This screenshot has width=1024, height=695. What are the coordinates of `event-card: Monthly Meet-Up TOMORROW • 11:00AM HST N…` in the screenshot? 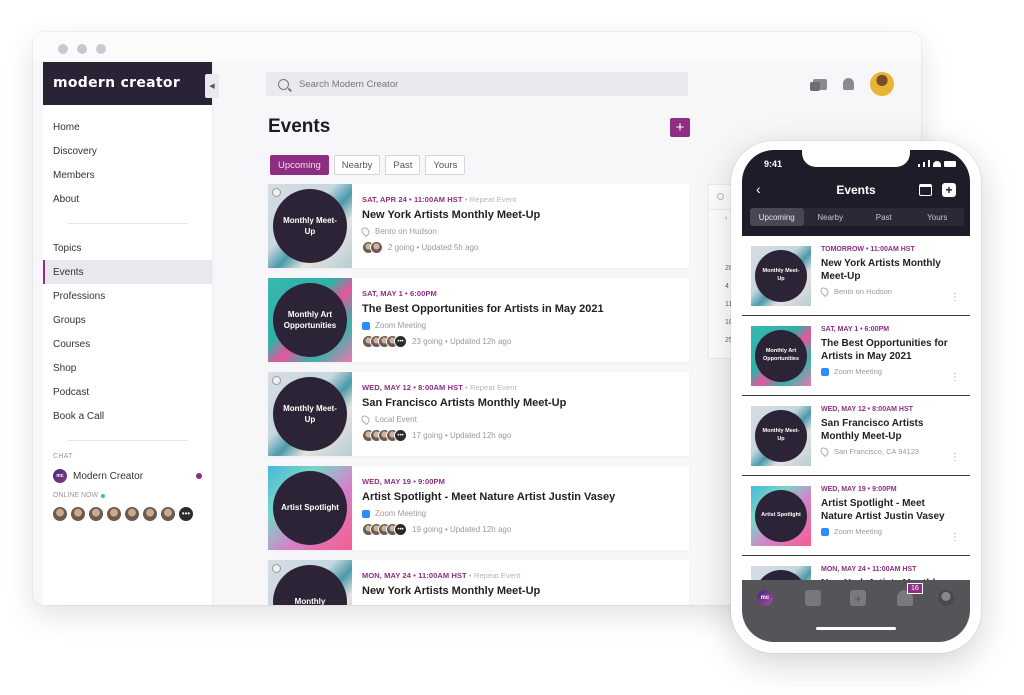 It's located at (856, 276).